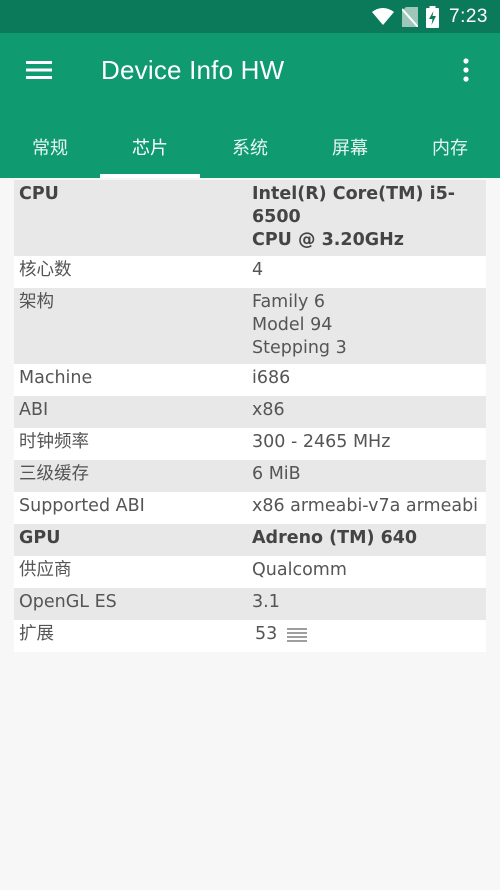 Image resolution: width=500 pixels, height=890 pixels. What do you see at coordinates (271, 378) in the screenshot?
I see `row-value: i686` at bounding box center [271, 378].